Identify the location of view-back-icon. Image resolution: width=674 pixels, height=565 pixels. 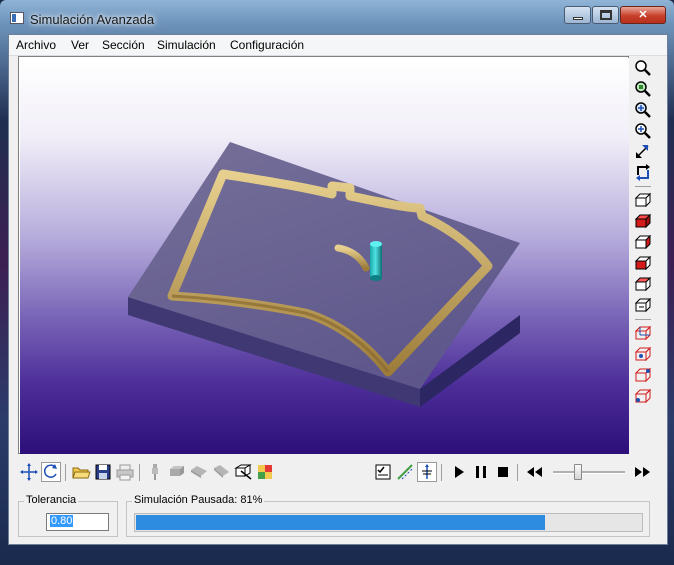
(643, 305).